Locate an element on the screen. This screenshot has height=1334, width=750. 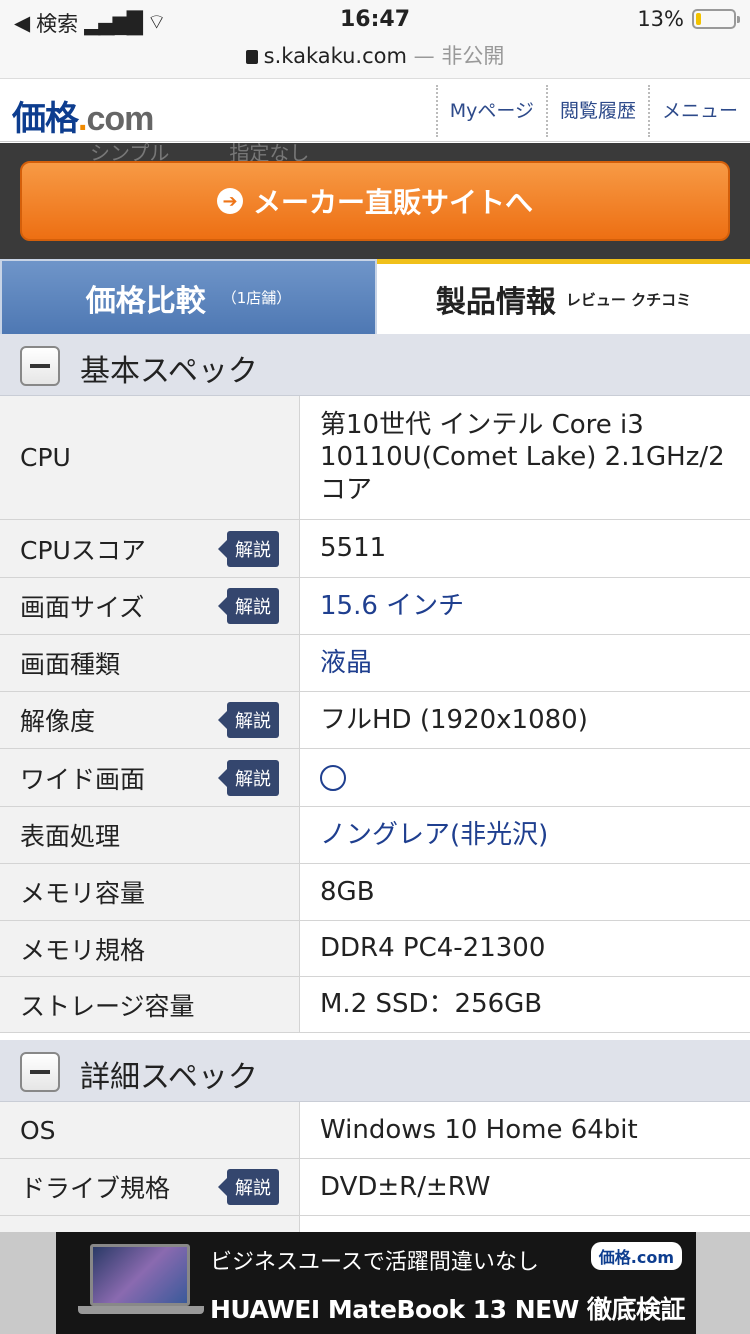
table-row: メモリ規格 DDR4 PC4-21300 is located at coordinates (375, 949).